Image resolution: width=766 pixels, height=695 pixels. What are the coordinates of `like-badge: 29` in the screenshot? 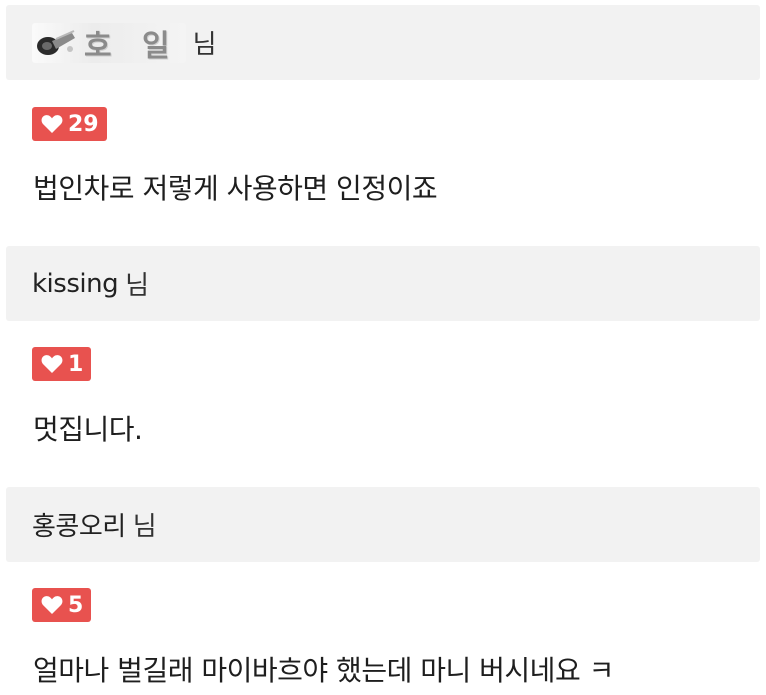 It's located at (69, 124).